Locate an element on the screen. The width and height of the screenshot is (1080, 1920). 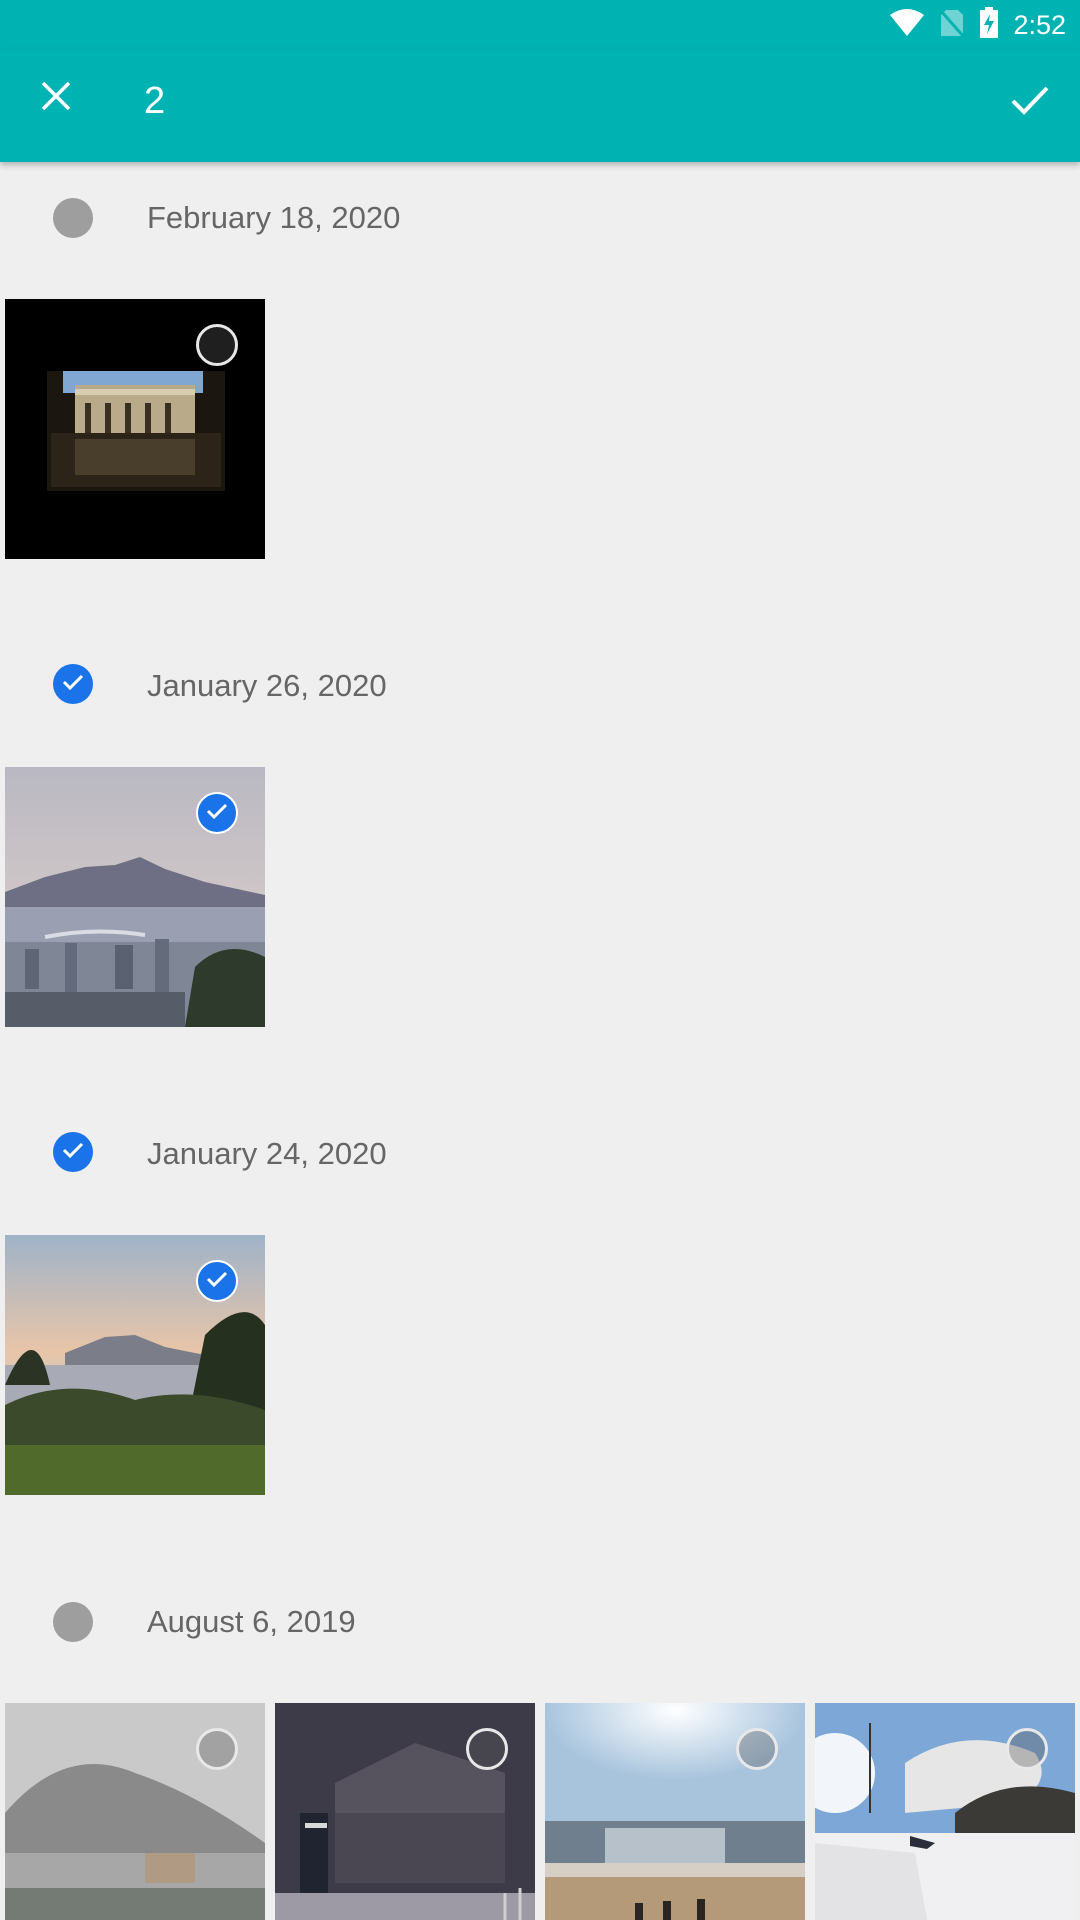
wifi-icon is located at coordinates (907, 25).